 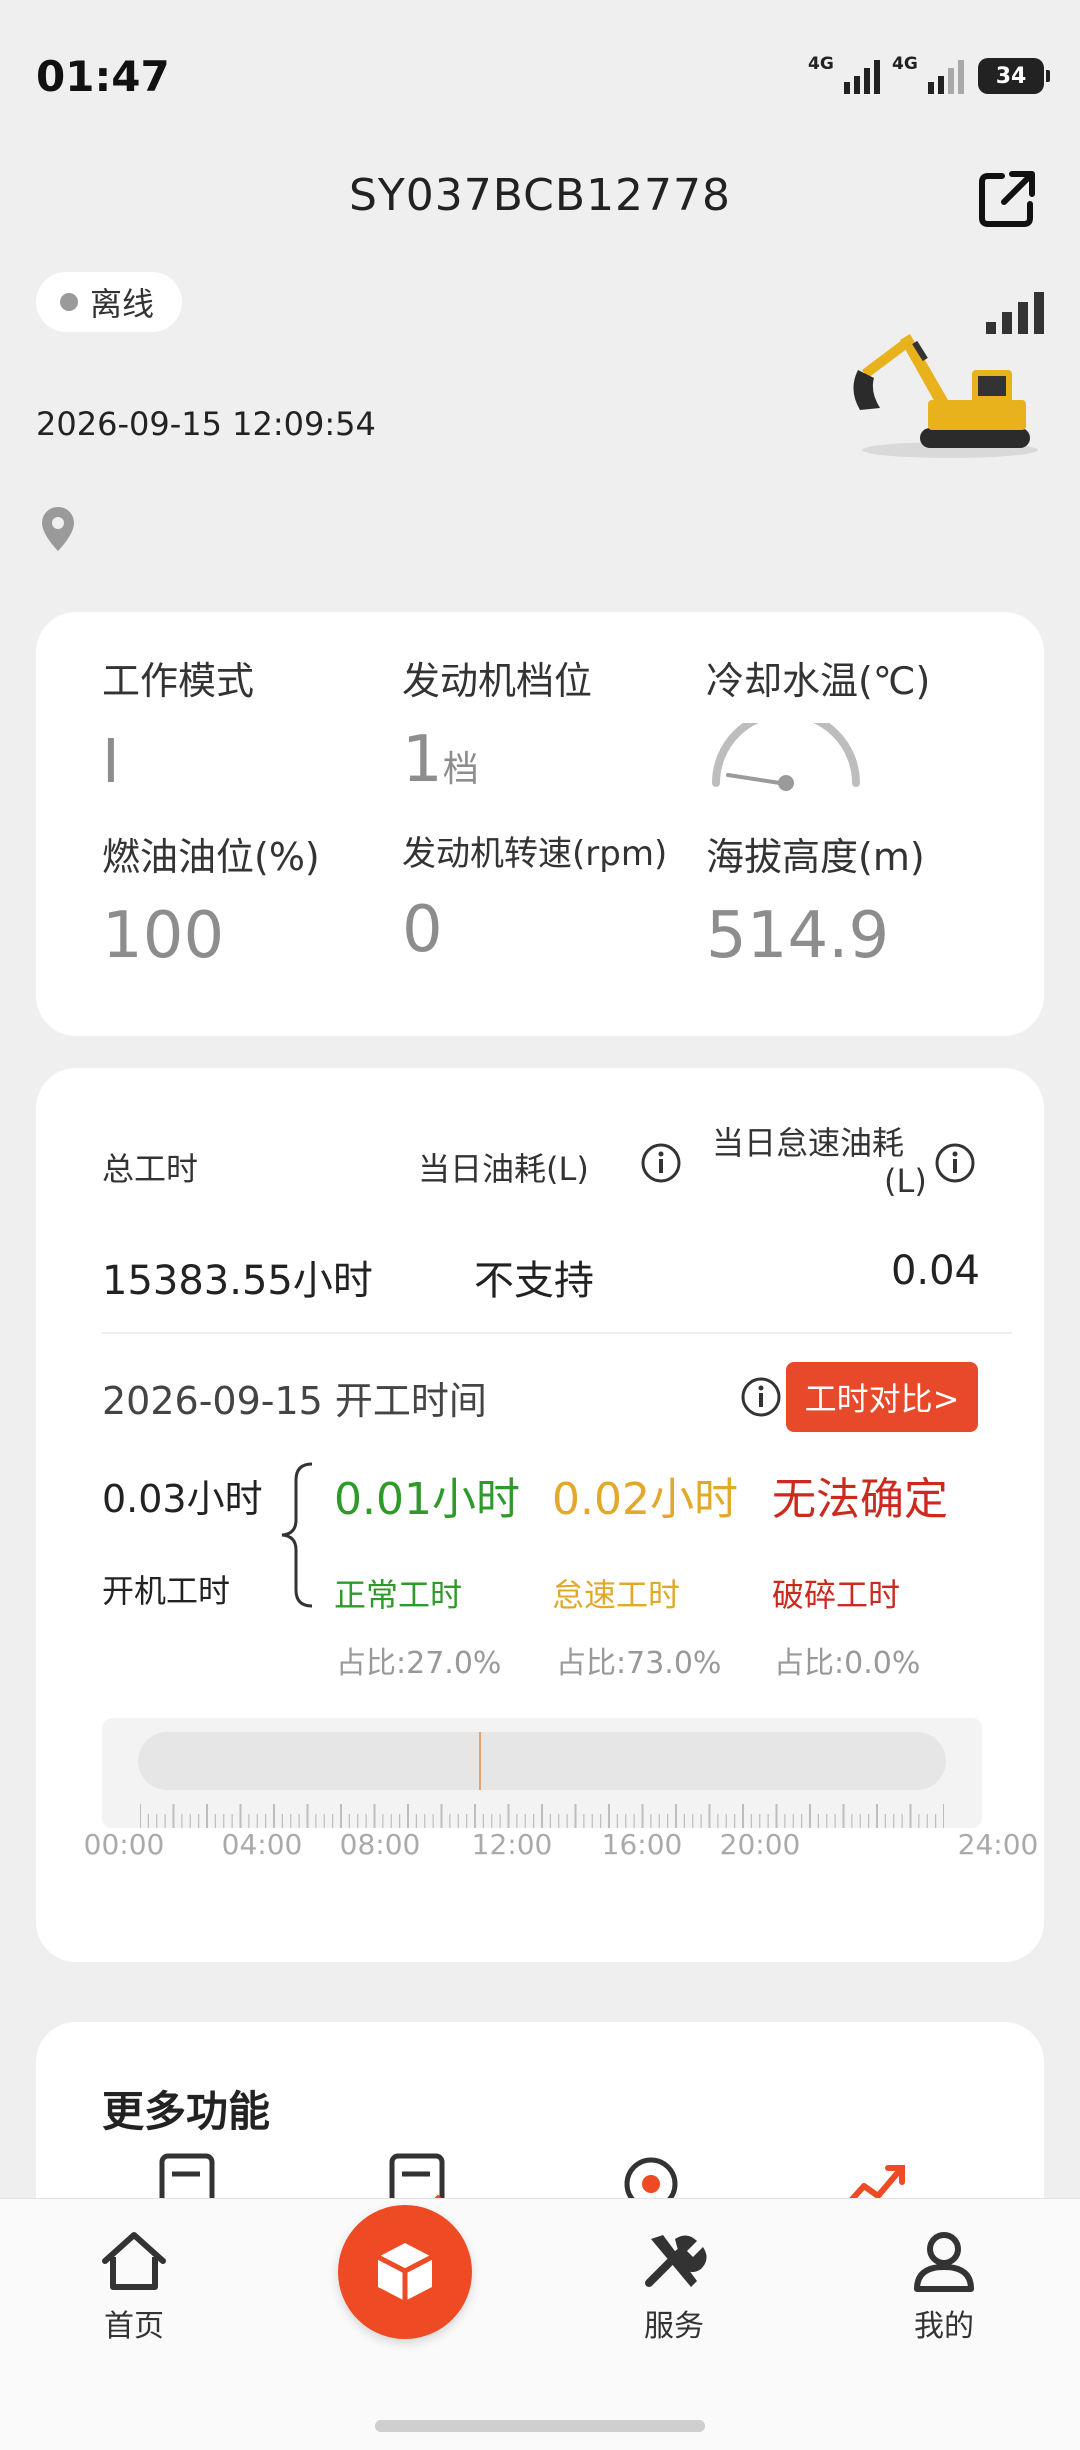 I want to click on engine-gear-value: 1, so click(x=422, y=760).